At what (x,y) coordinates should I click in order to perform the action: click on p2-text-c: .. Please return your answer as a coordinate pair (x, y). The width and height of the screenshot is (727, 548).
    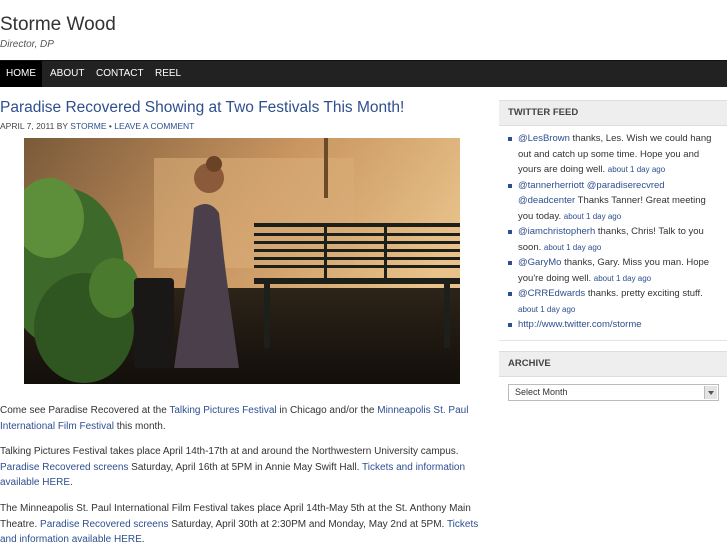
    Looking at the image, I should click on (71, 482).